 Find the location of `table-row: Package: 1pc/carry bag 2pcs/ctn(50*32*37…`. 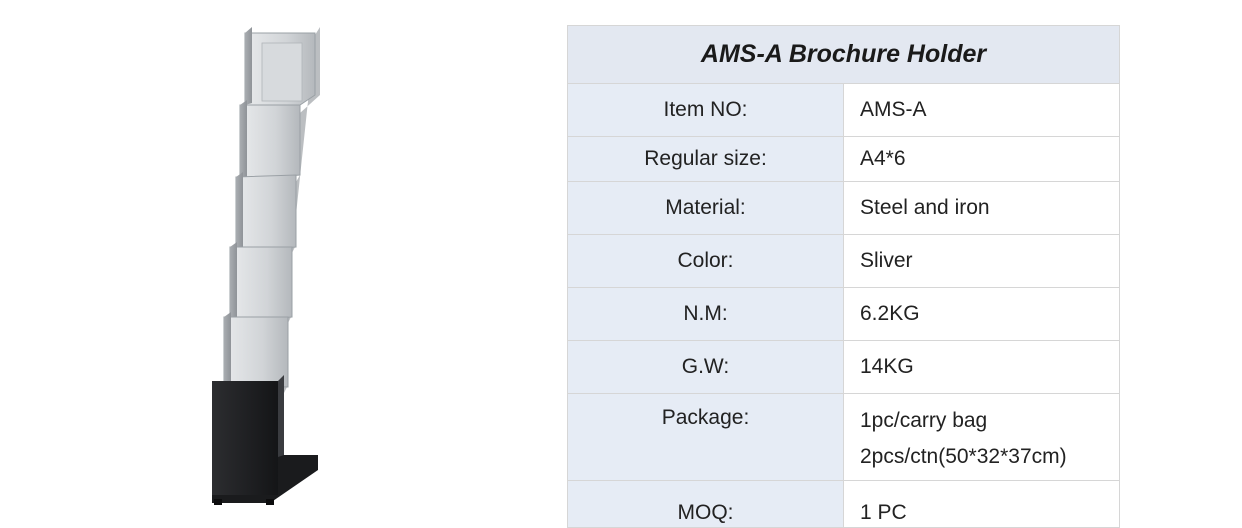

table-row: Package: 1pc/carry bag 2pcs/ctn(50*32*37… is located at coordinates (843, 437).